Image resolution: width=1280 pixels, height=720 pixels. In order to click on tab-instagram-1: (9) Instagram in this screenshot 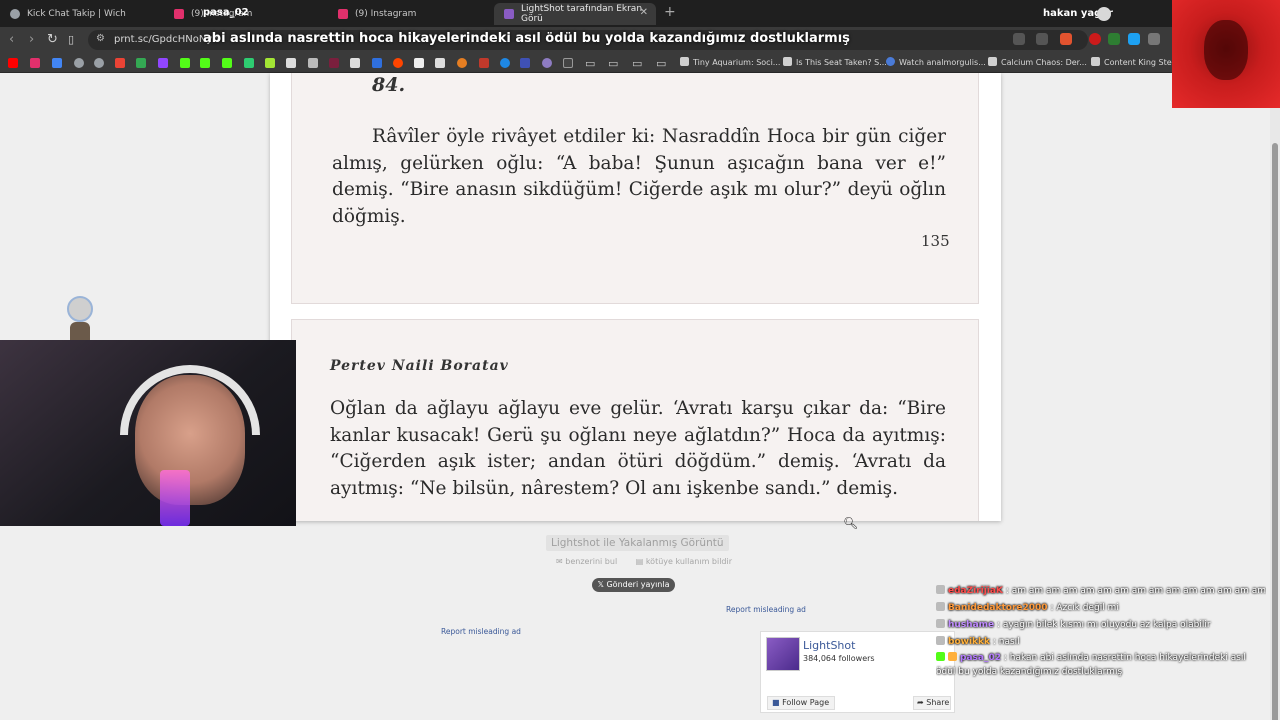, I will do `click(249, 14)`.